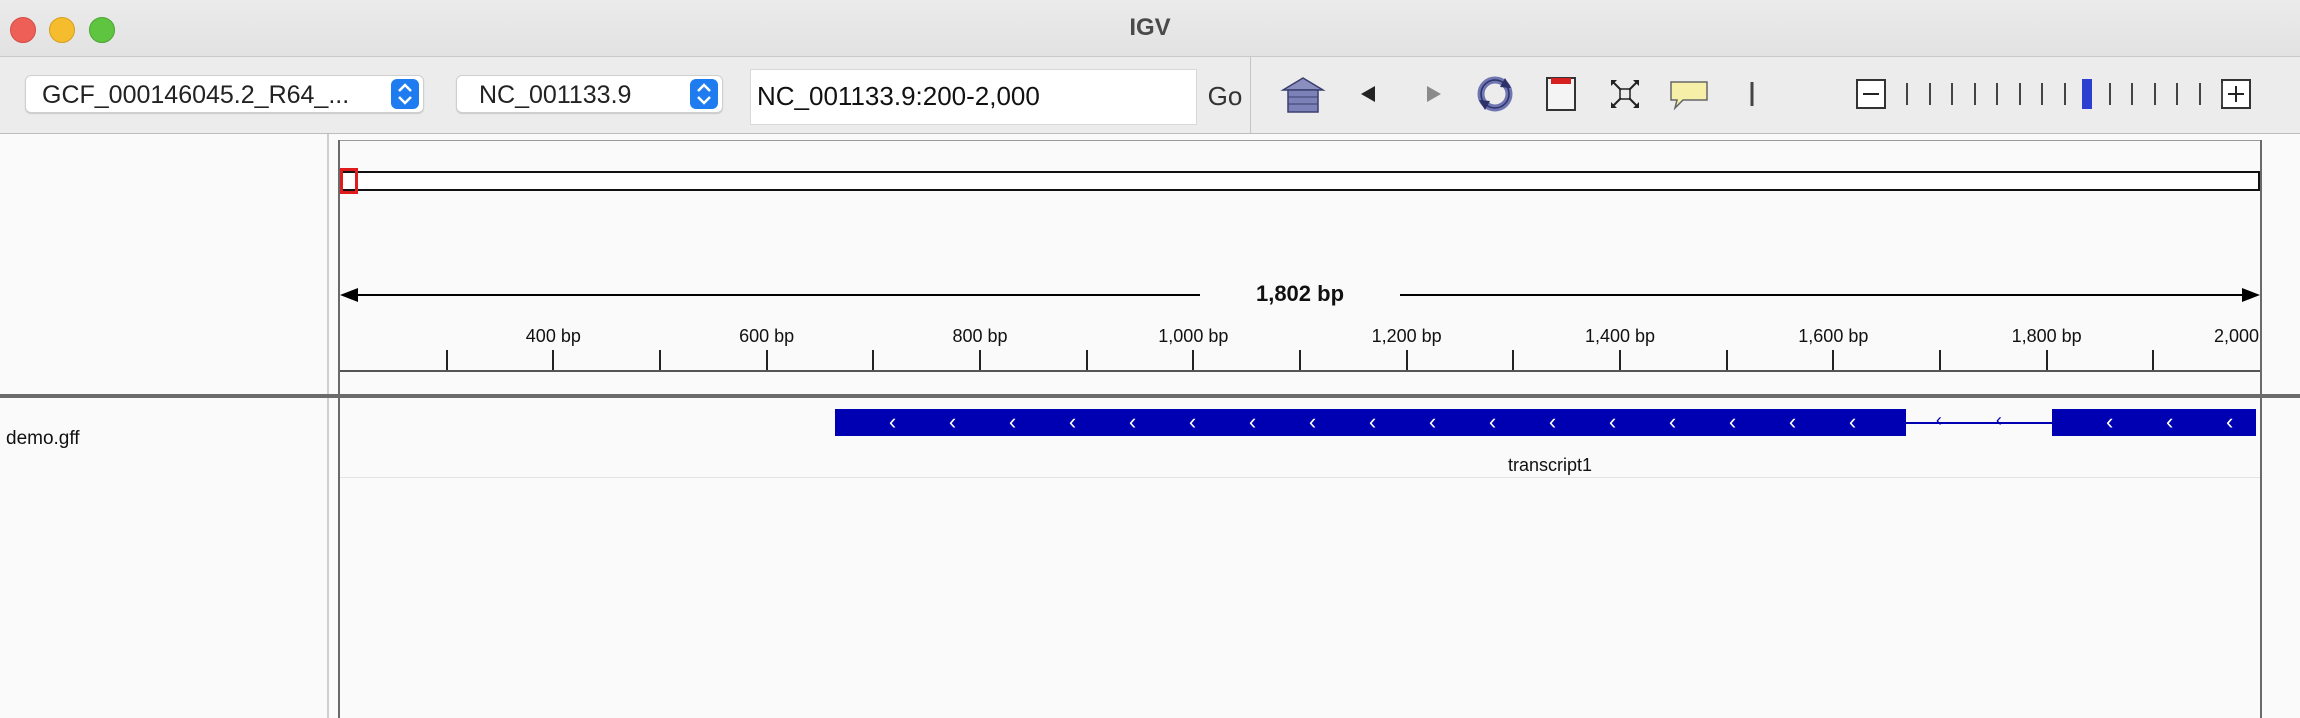  Describe the element at coordinates (1871, 94) in the screenshot. I see `zoom-out-icon` at that location.